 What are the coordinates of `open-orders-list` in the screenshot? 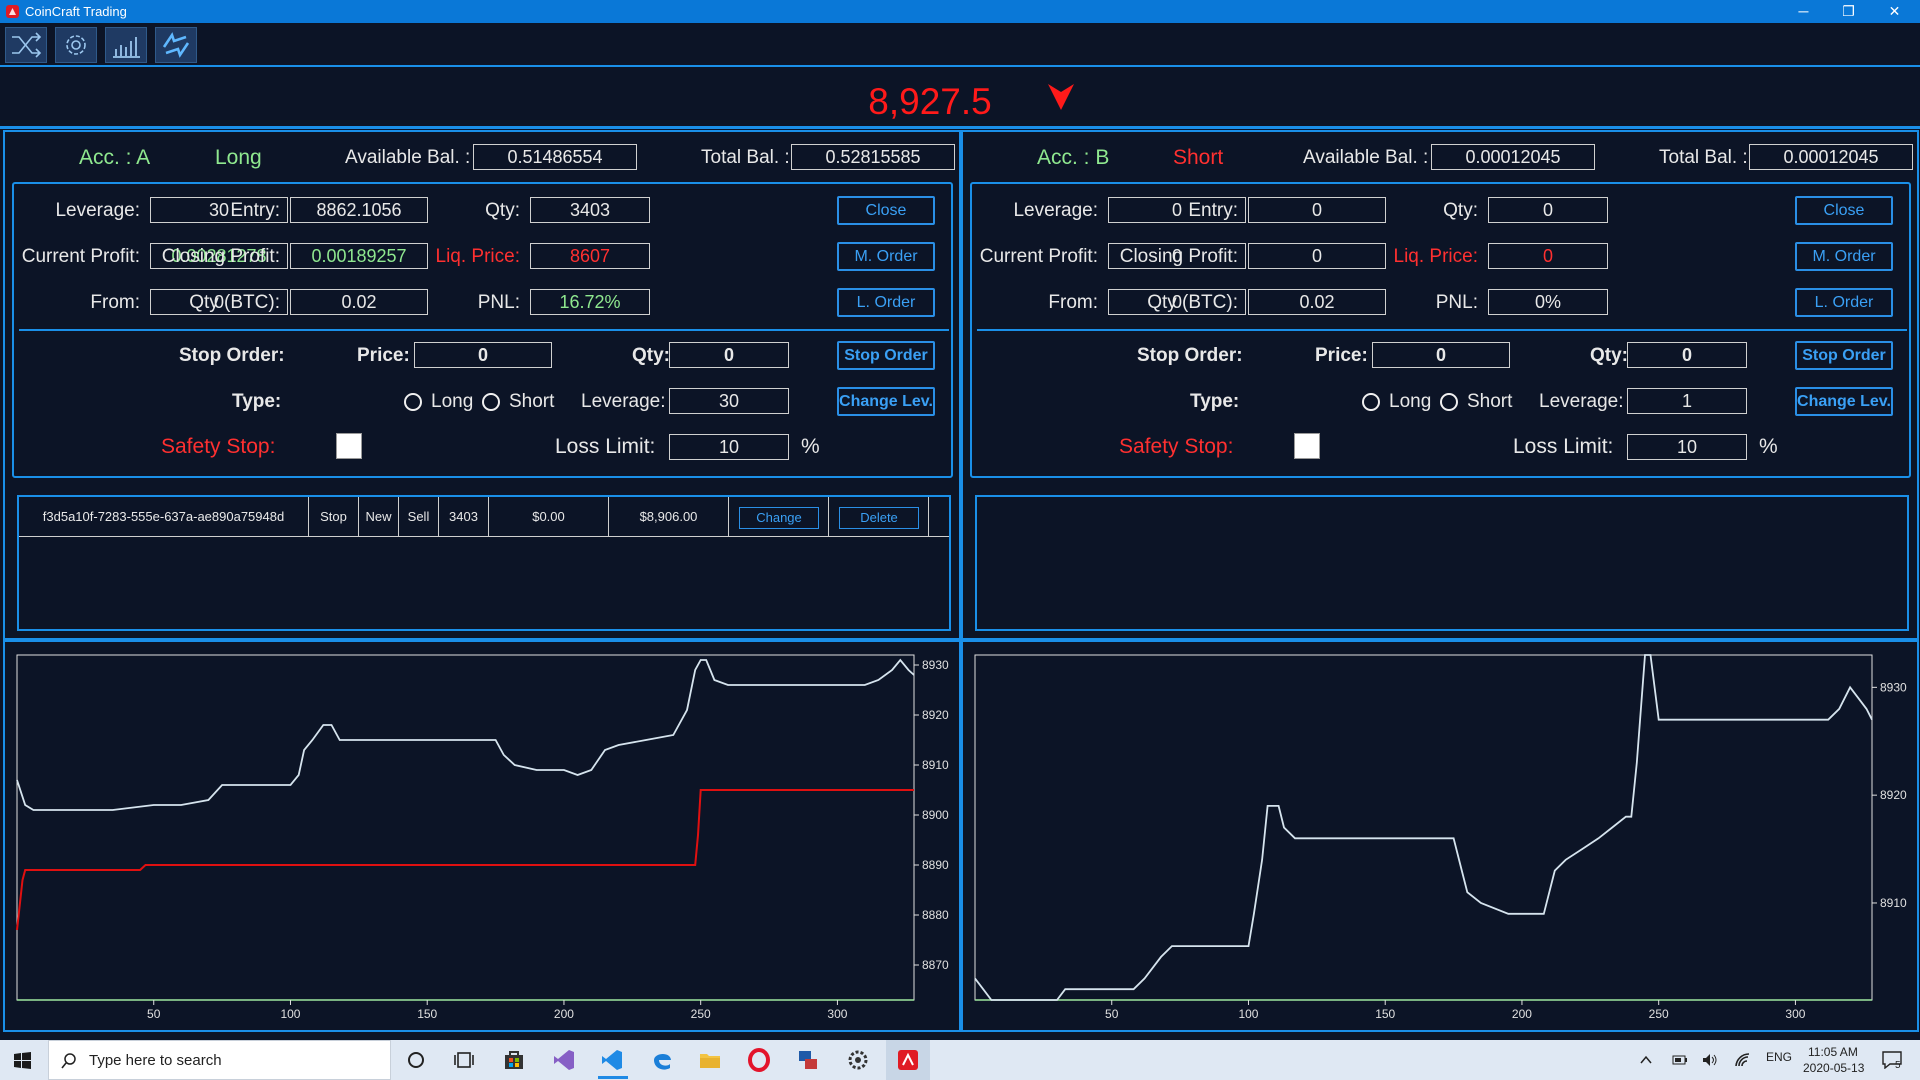 It's located at (1442, 563).